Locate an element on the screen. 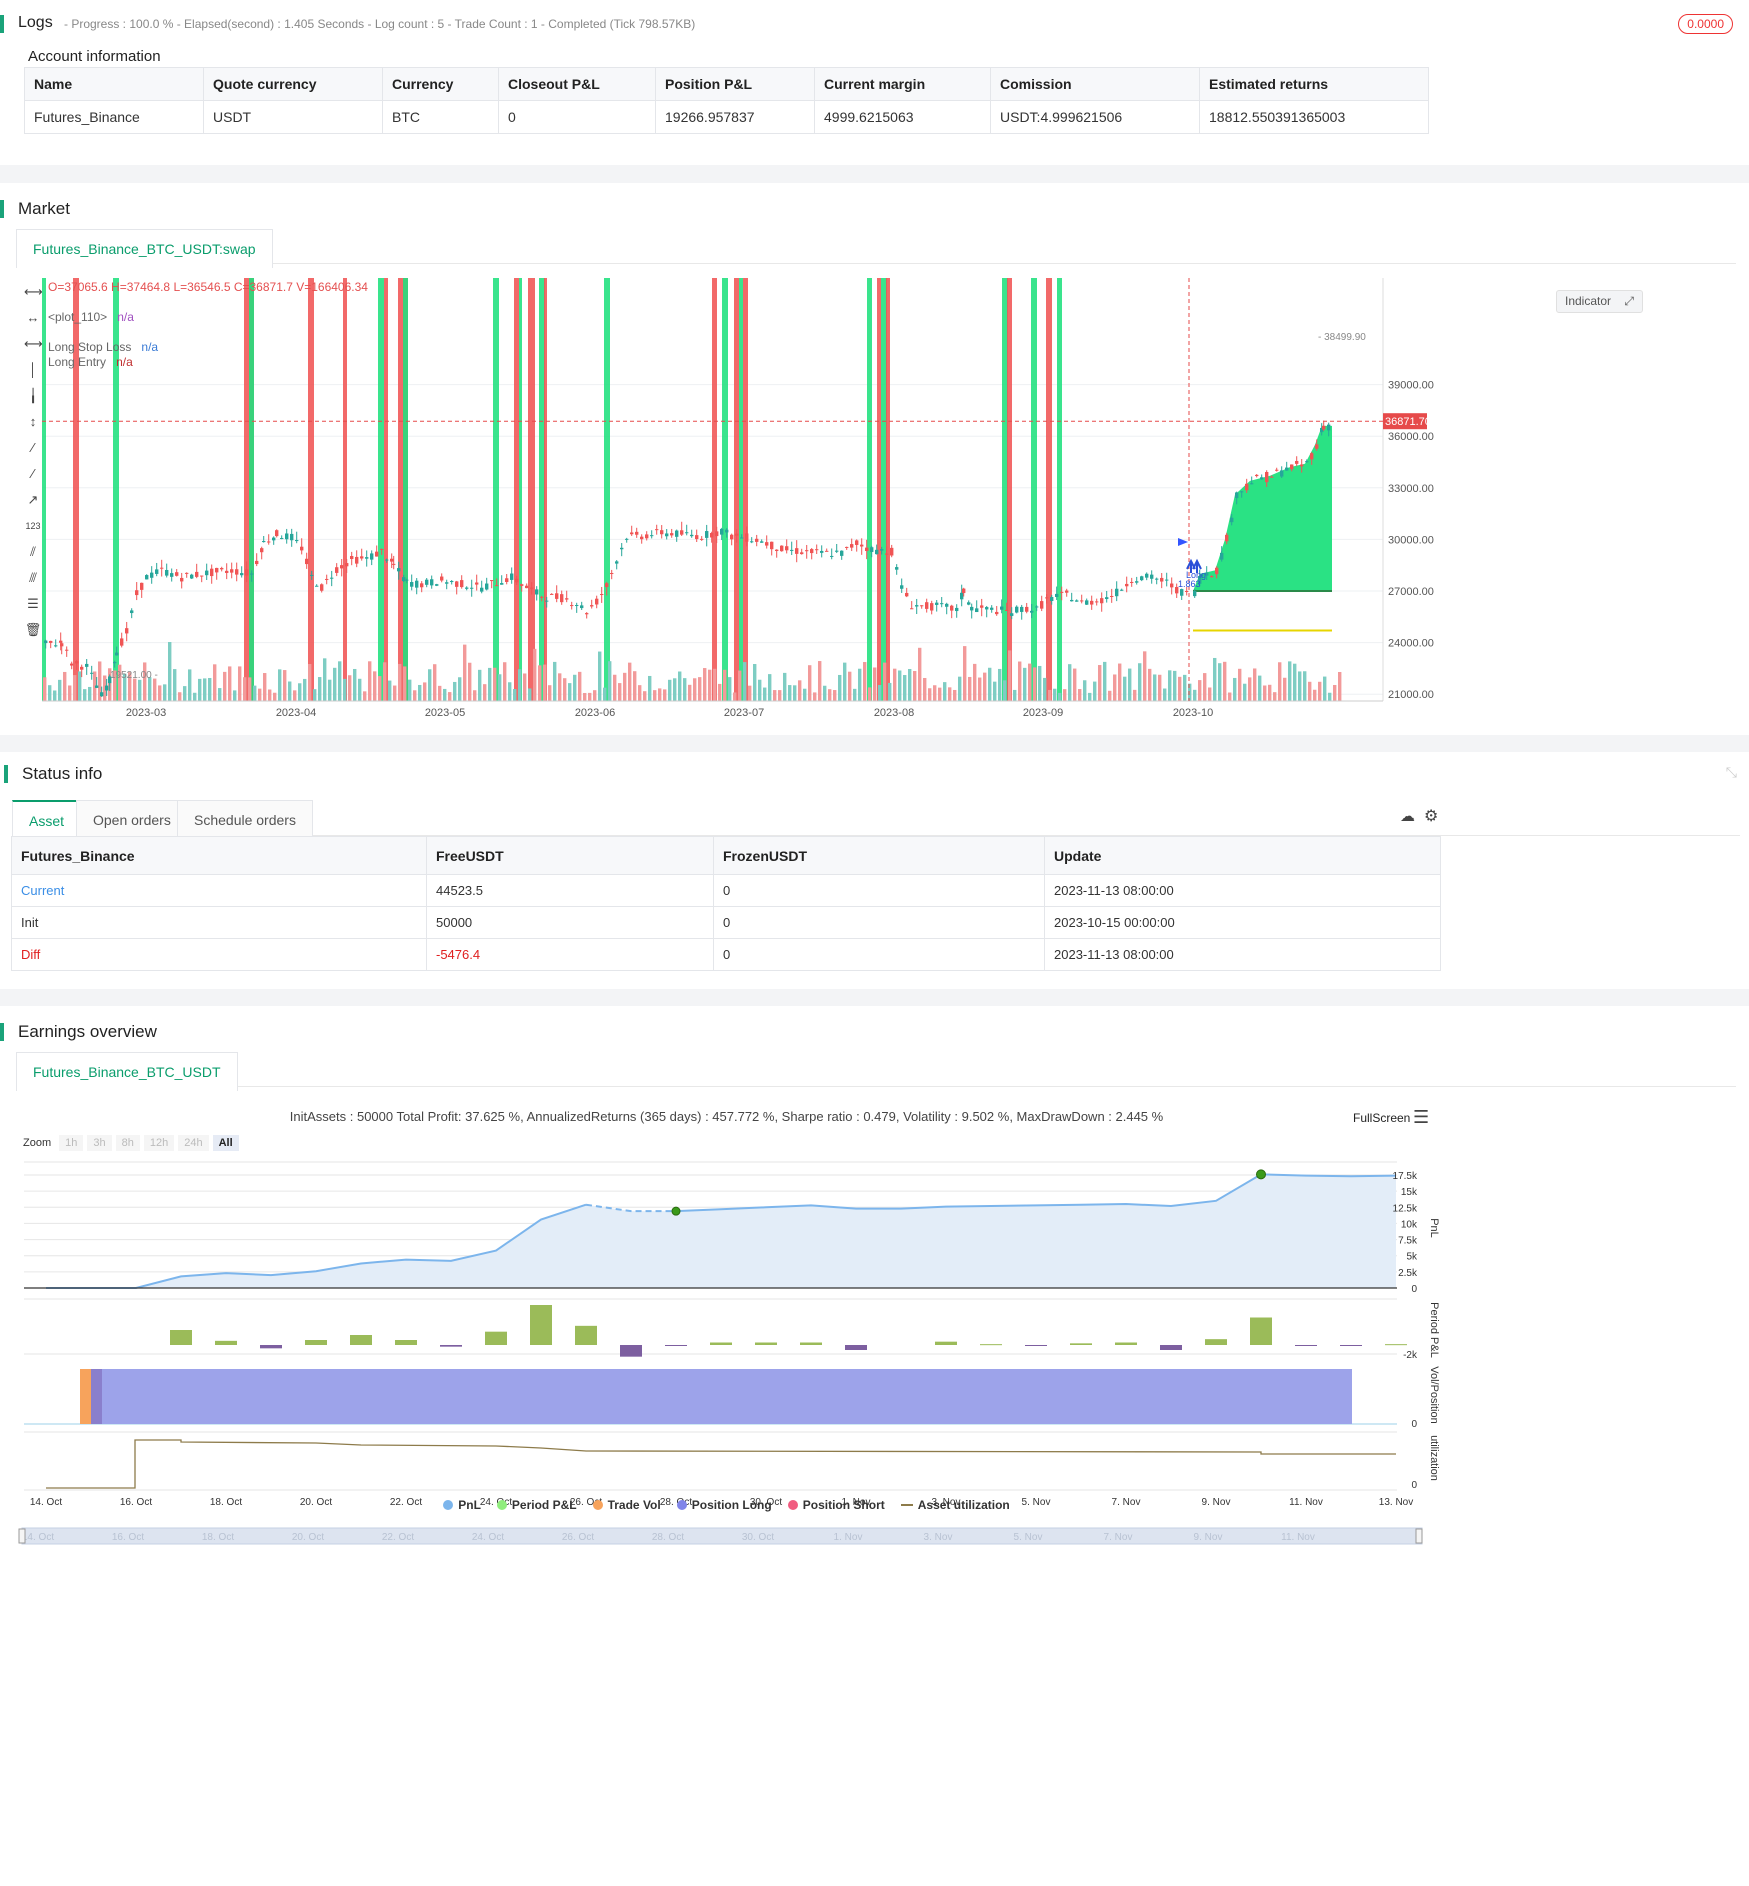 The image size is (1749, 1886). legend-item: Position Short is located at coordinates (836, 1505).